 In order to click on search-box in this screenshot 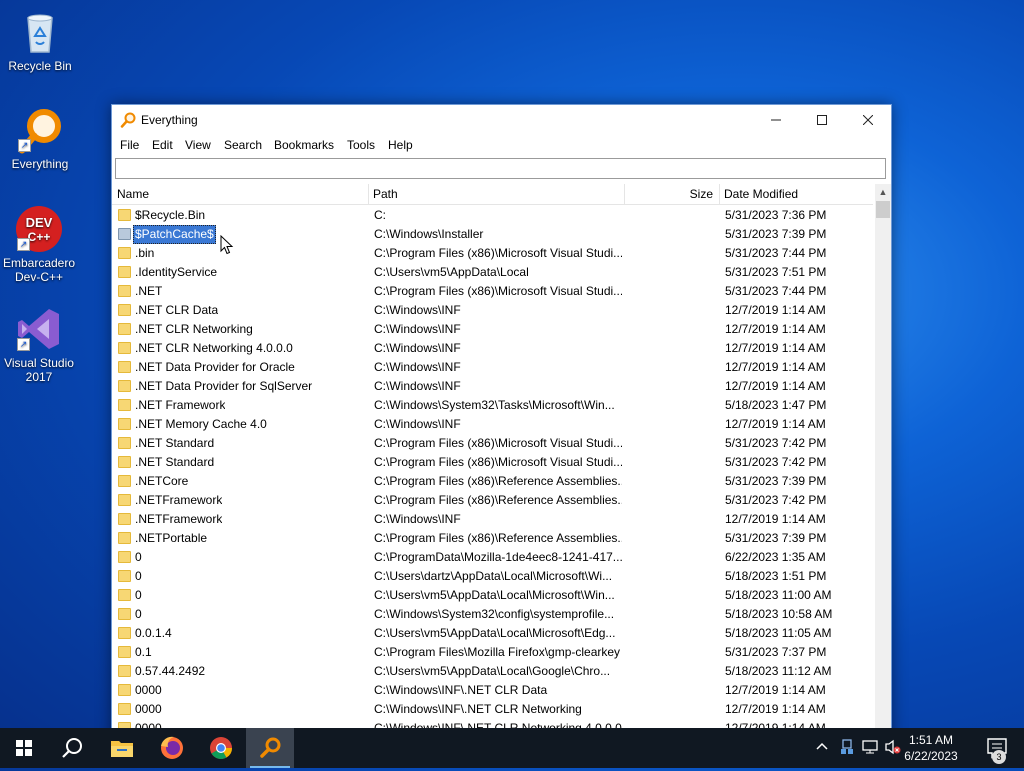, I will do `click(500, 168)`.